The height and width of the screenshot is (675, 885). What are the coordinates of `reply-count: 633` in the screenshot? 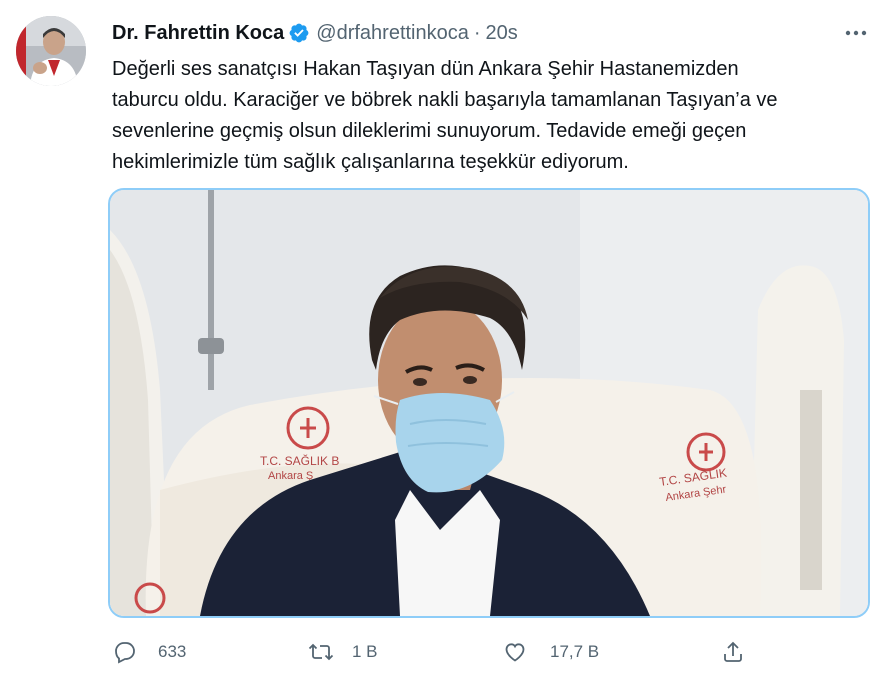 It's located at (172, 651).